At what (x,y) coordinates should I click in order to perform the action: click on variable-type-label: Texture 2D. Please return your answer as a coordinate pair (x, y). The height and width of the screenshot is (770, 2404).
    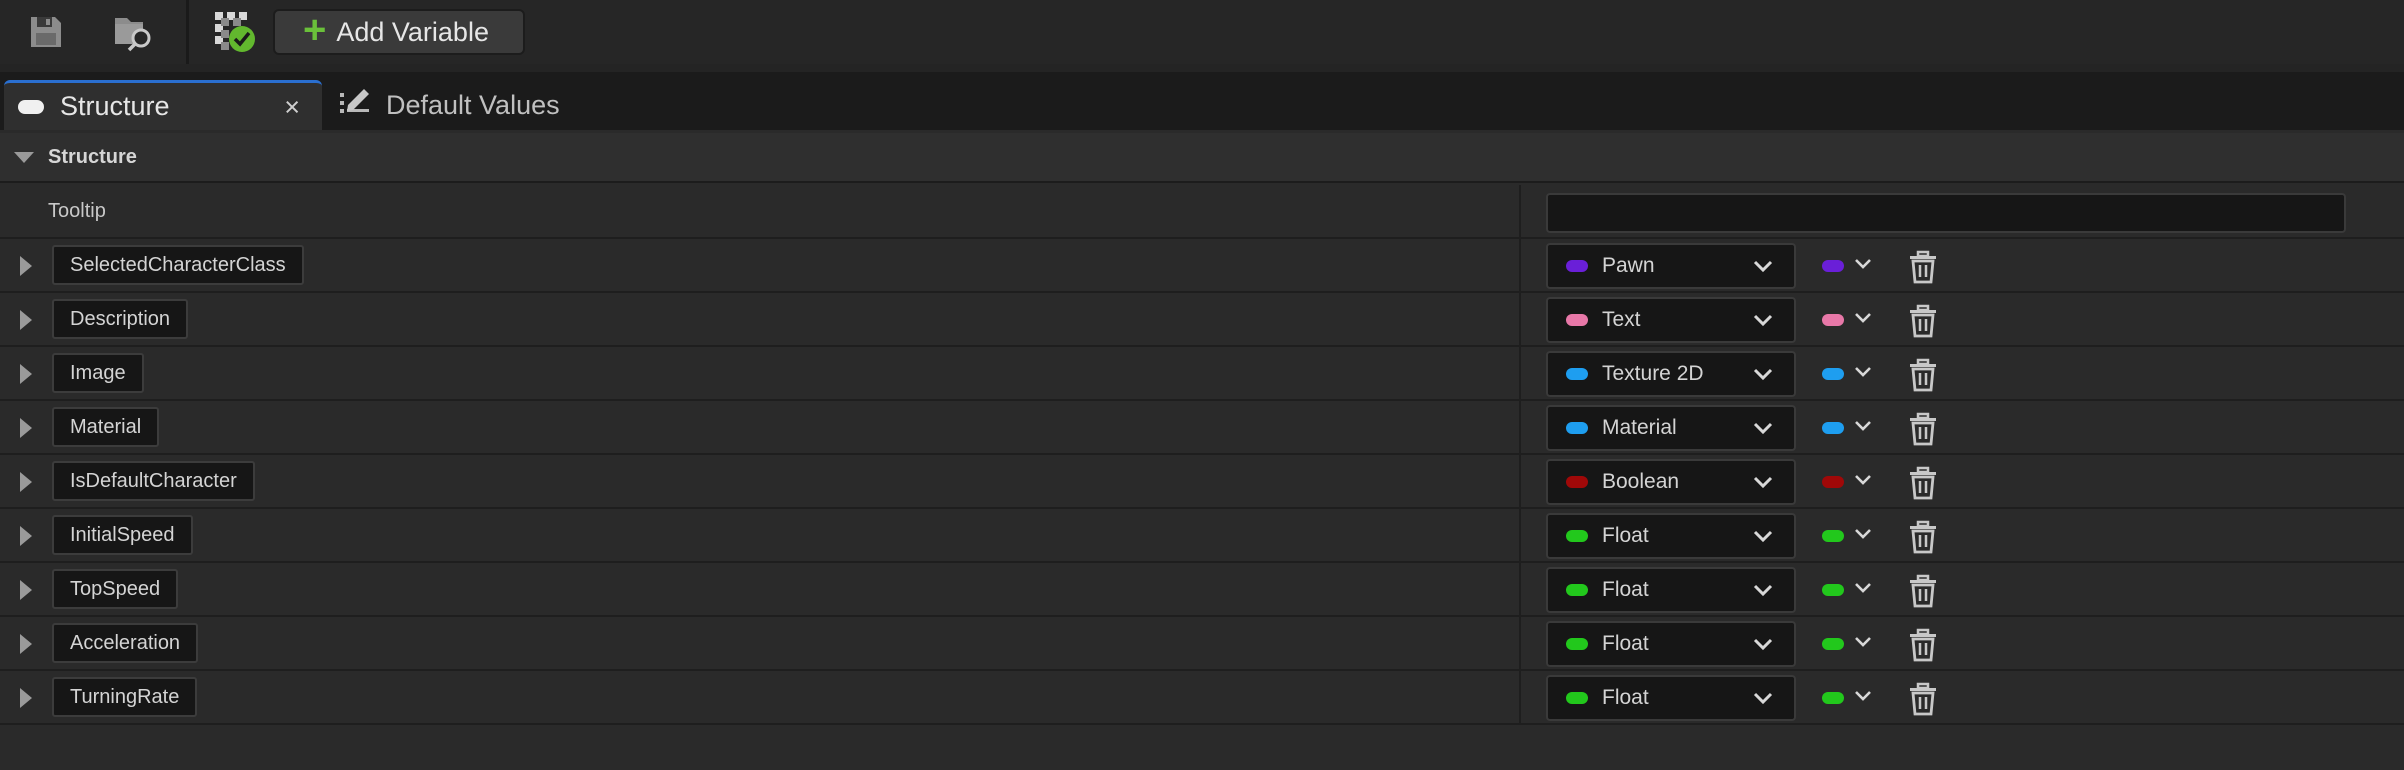
    Looking at the image, I should click on (1653, 373).